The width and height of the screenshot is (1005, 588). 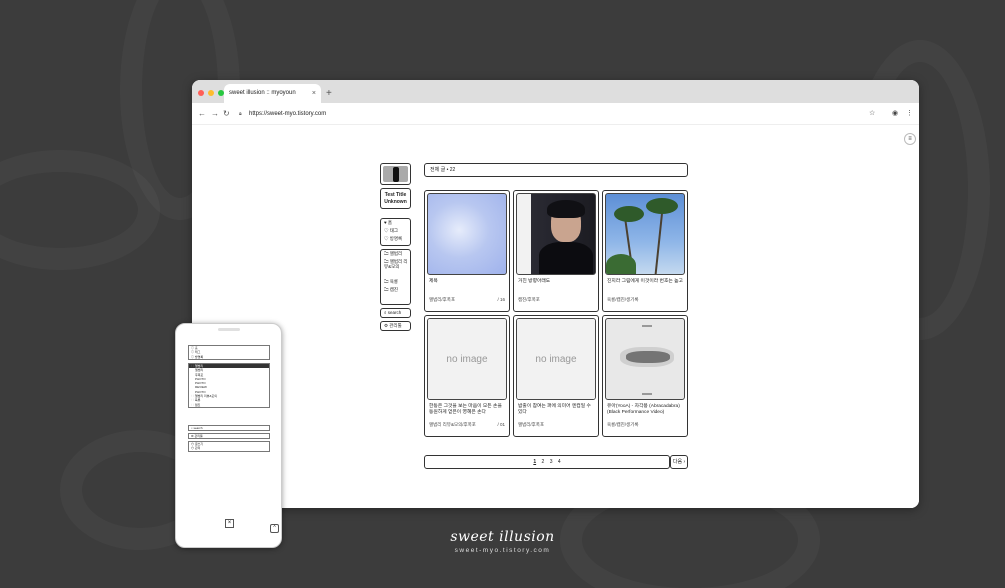 I want to click on main-menu: ♥ 홈 ♡ 태그 ♡ 방명록, so click(x=395, y=232).